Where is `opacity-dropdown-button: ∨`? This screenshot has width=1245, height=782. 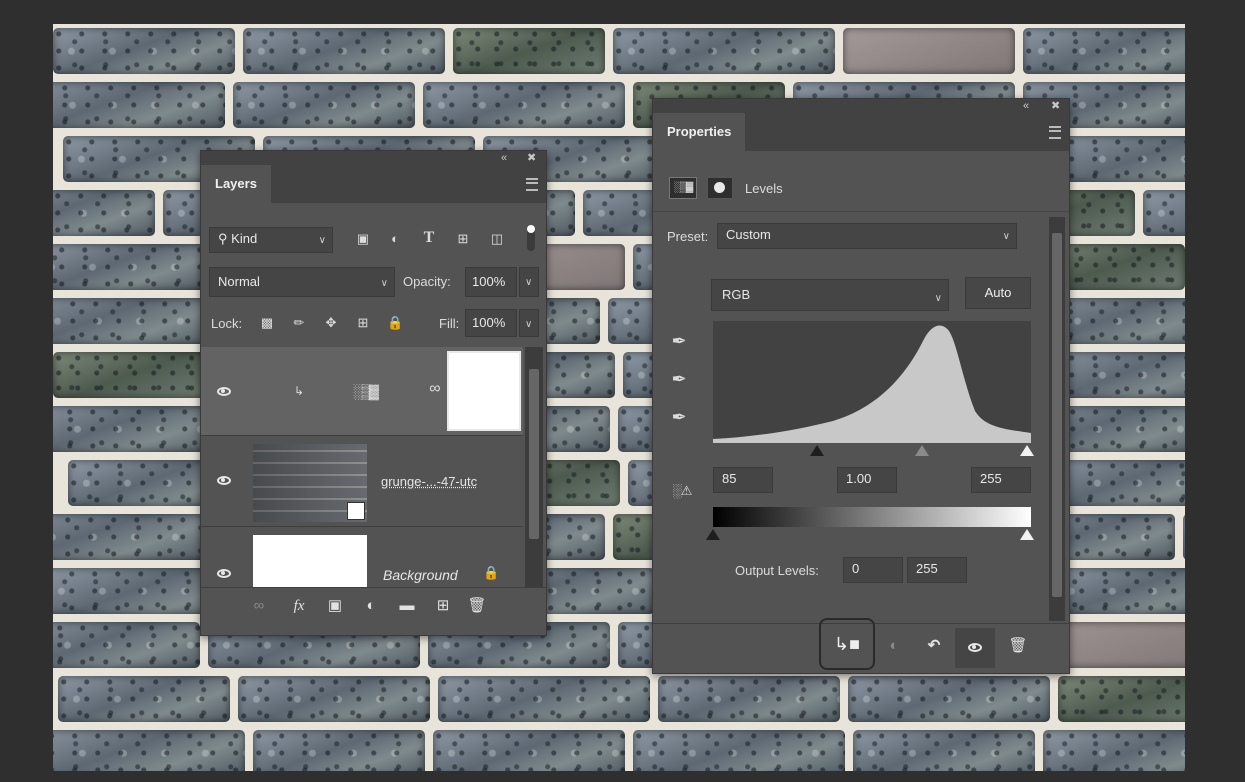 opacity-dropdown-button: ∨ is located at coordinates (529, 282).